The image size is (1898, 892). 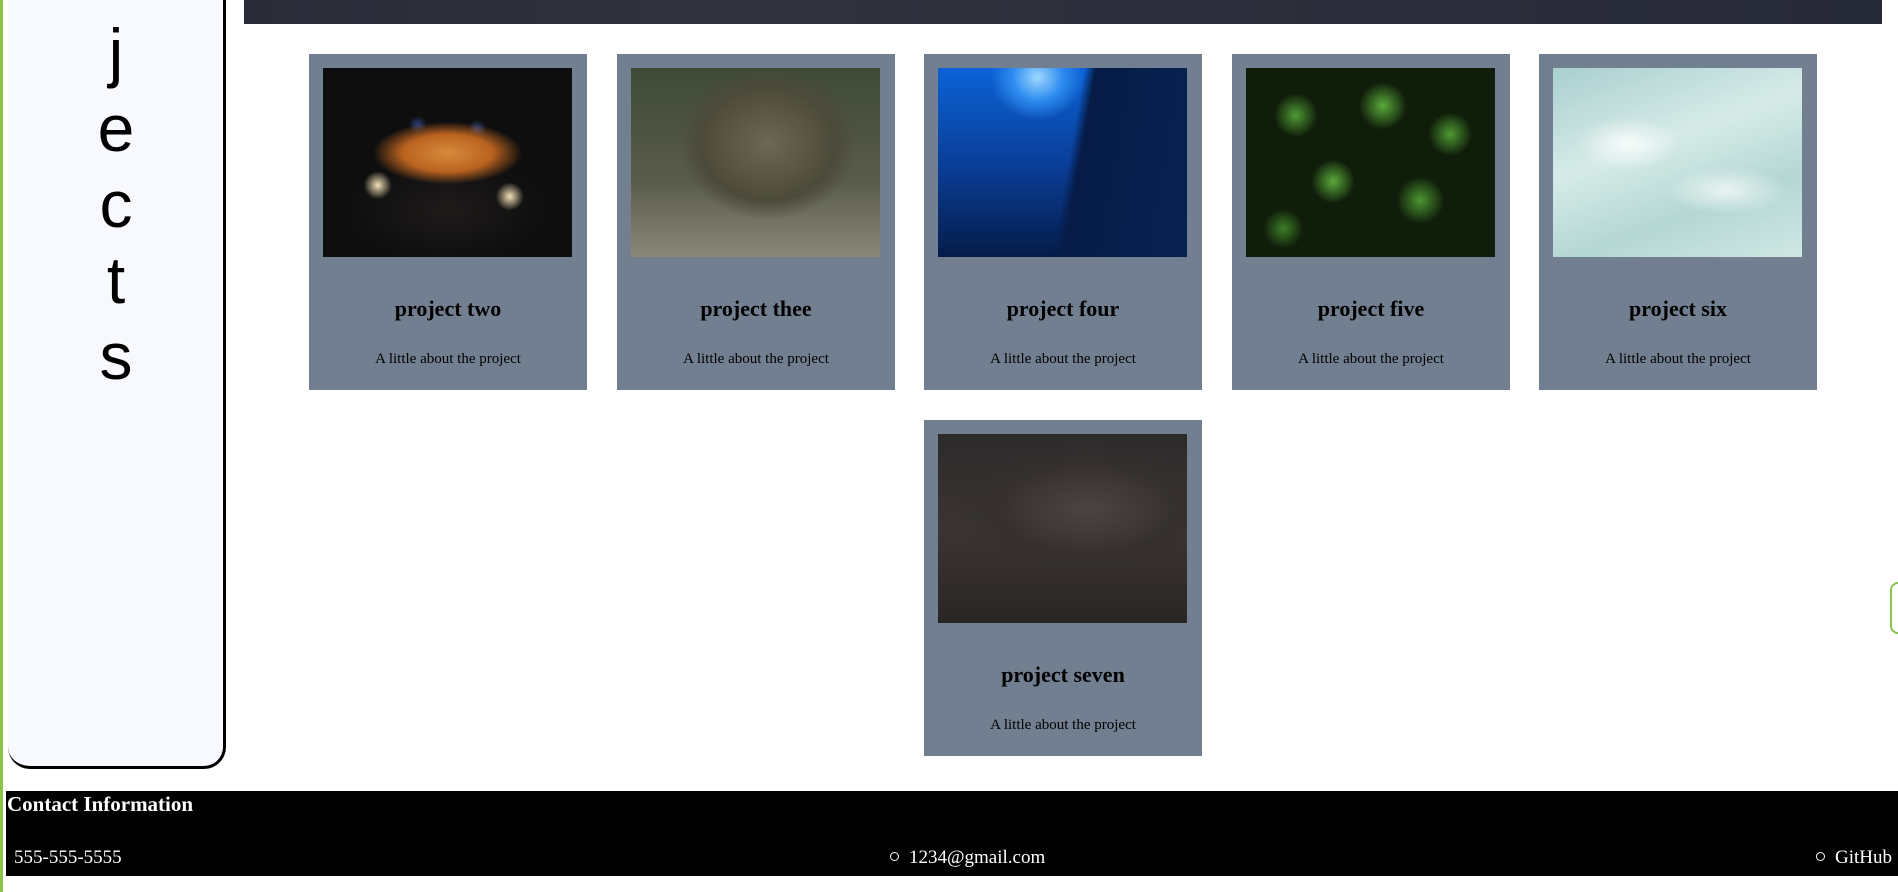 I want to click on phone-text: 555-555-5555, so click(x=68, y=857).